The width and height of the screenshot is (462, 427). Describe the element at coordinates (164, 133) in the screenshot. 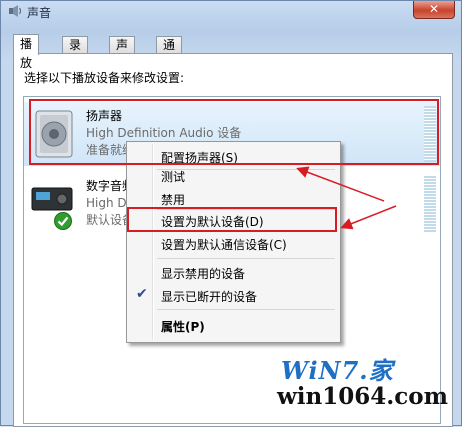

I see `device-driver: High Definition Audio 设备` at that location.